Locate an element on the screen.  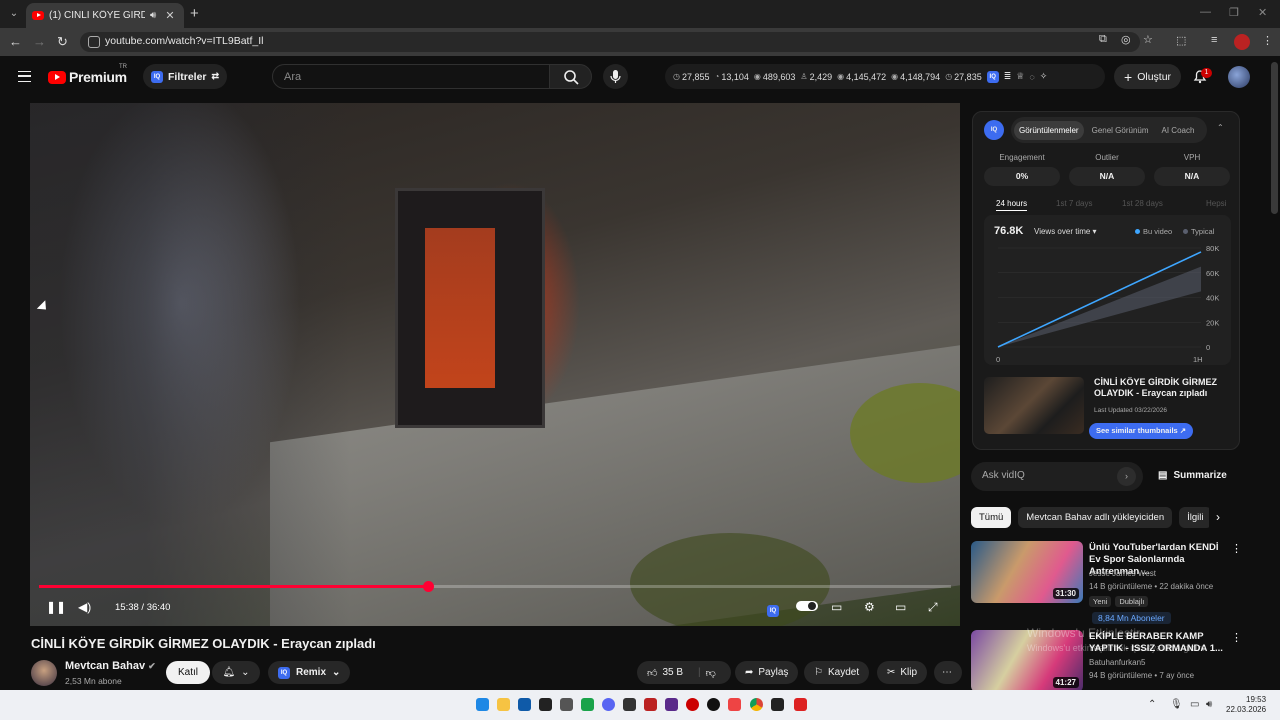
system-clock: 19:53 22.03.2026 is located at coordinates (1246, 705).